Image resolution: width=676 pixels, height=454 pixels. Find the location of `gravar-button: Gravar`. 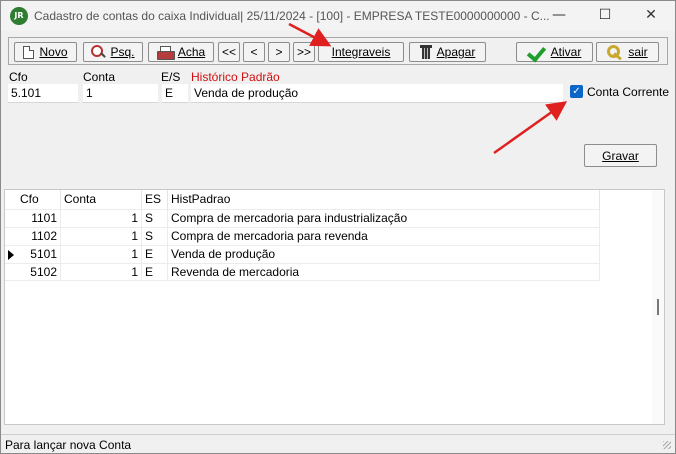

gravar-button: Gravar is located at coordinates (620, 155).